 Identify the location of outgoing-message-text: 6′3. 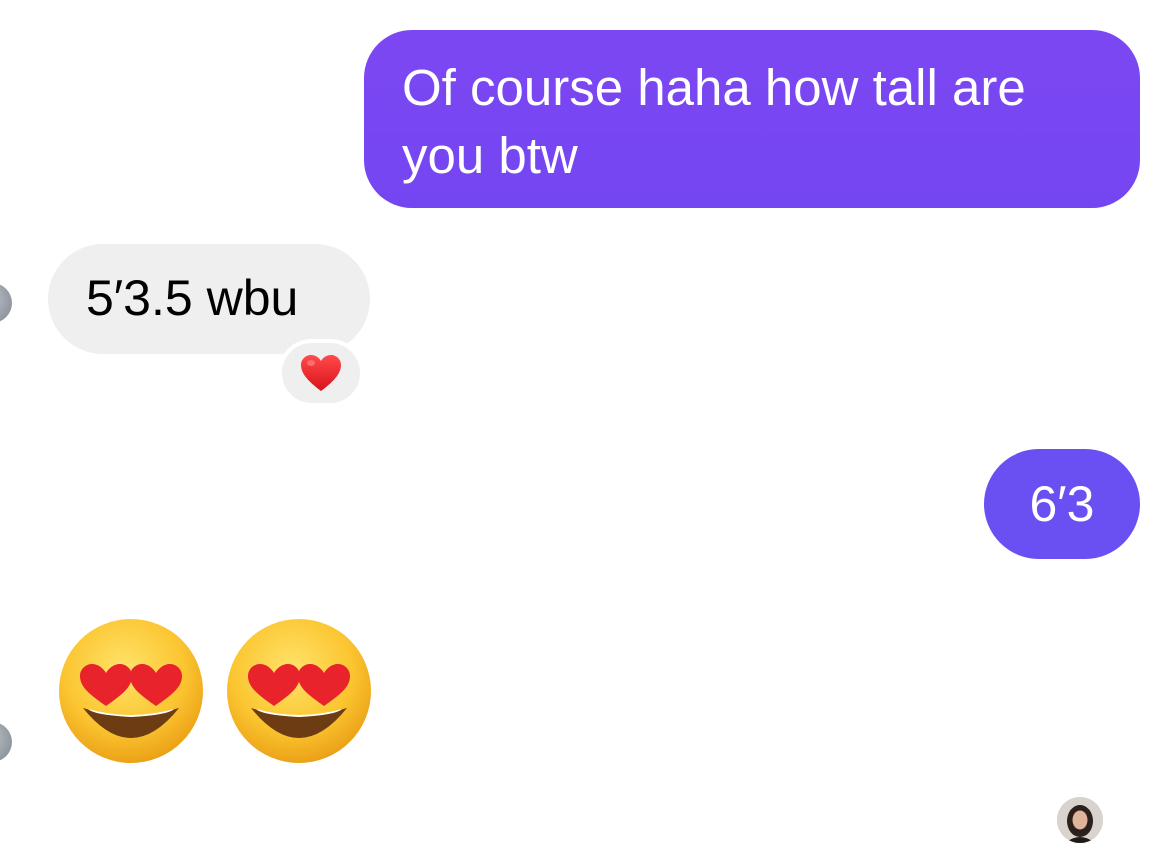
(1062, 504).